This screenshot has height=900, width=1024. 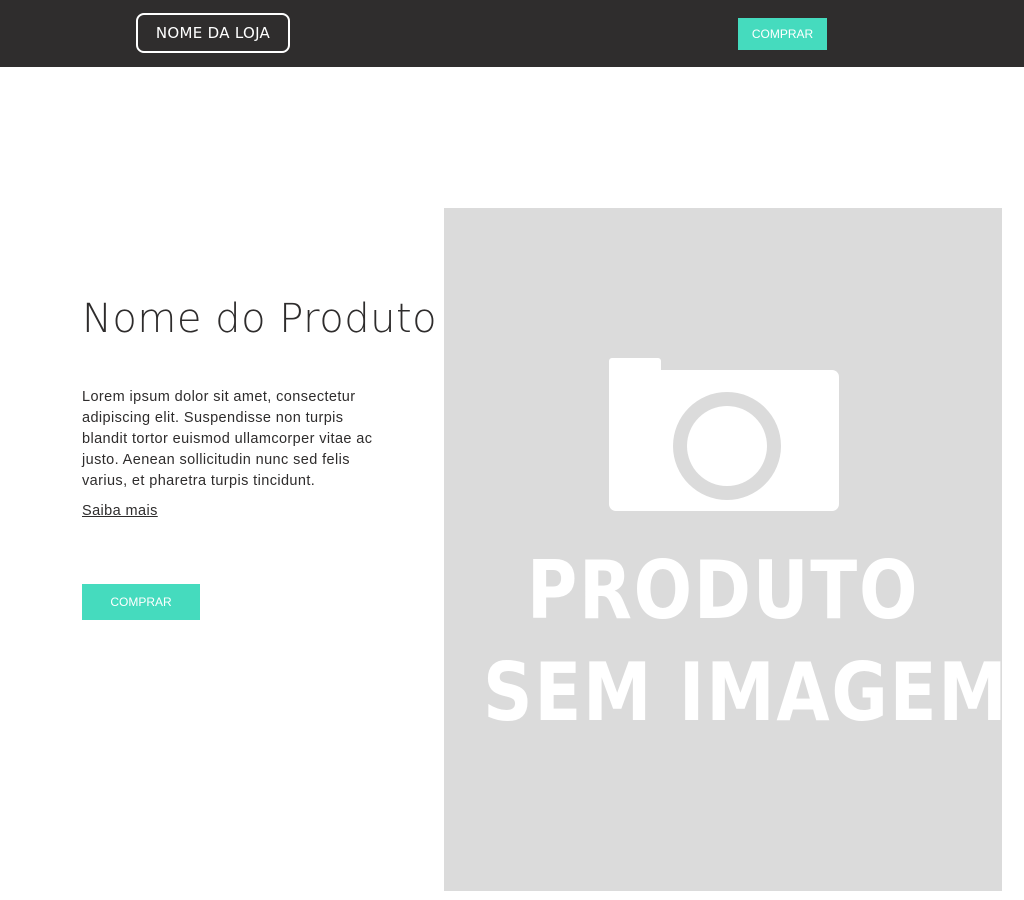 I want to click on header-buy-button: COMPRAR, so click(x=782, y=34).